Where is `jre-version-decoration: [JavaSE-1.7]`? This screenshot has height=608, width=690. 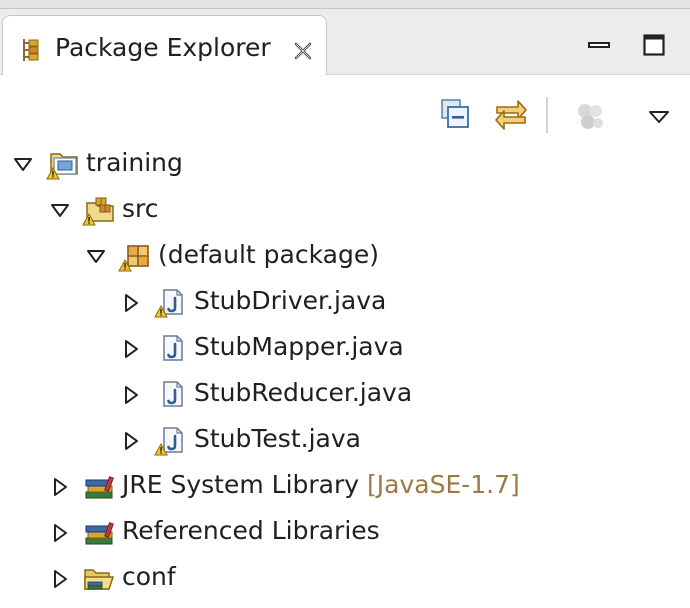 jre-version-decoration: [JavaSE-1.7] is located at coordinates (443, 484).